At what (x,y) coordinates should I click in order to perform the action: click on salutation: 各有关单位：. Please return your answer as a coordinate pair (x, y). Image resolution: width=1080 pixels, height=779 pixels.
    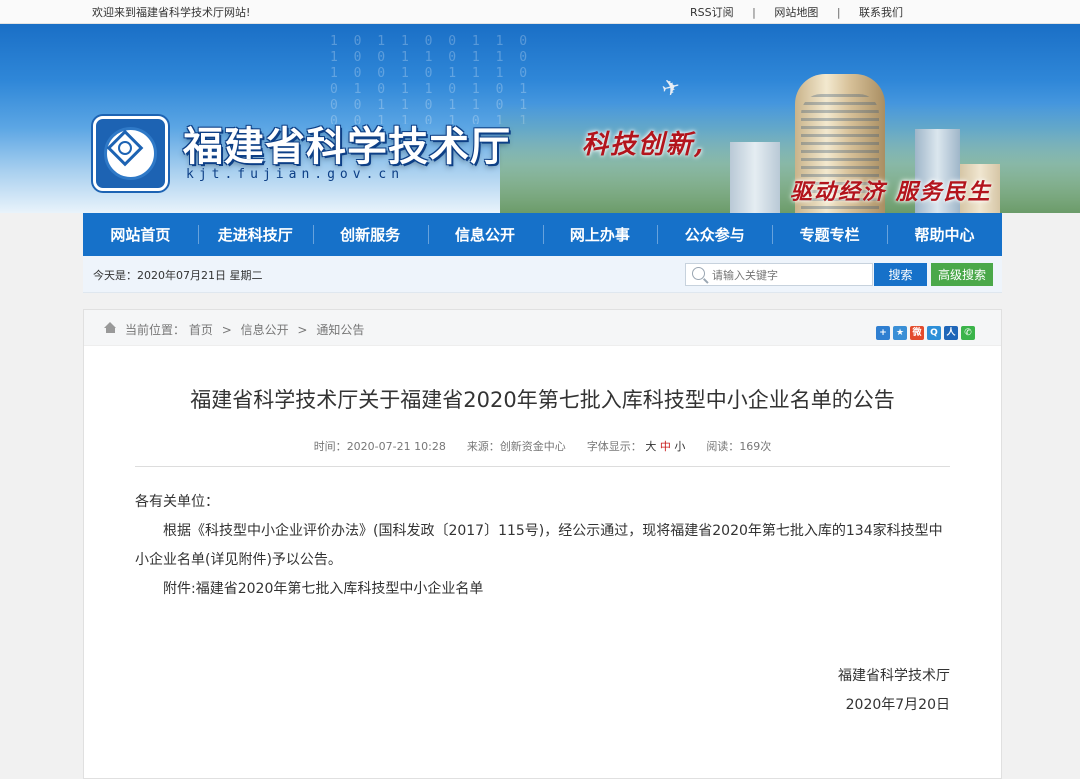
    Looking at the image, I should click on (177, 502).